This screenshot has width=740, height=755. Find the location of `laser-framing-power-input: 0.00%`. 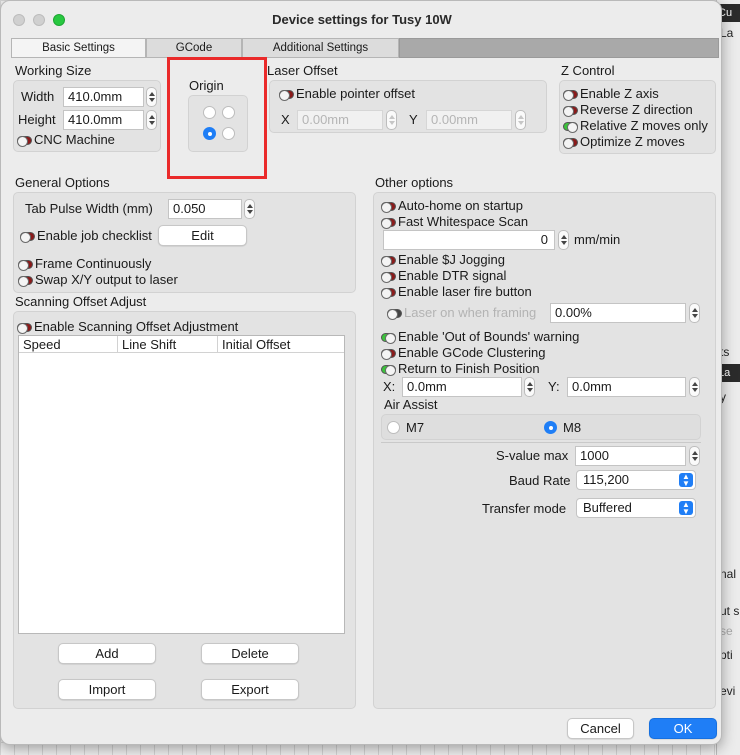

laser-framing-power-input: 0.00% is located at coordinates (618, 313).